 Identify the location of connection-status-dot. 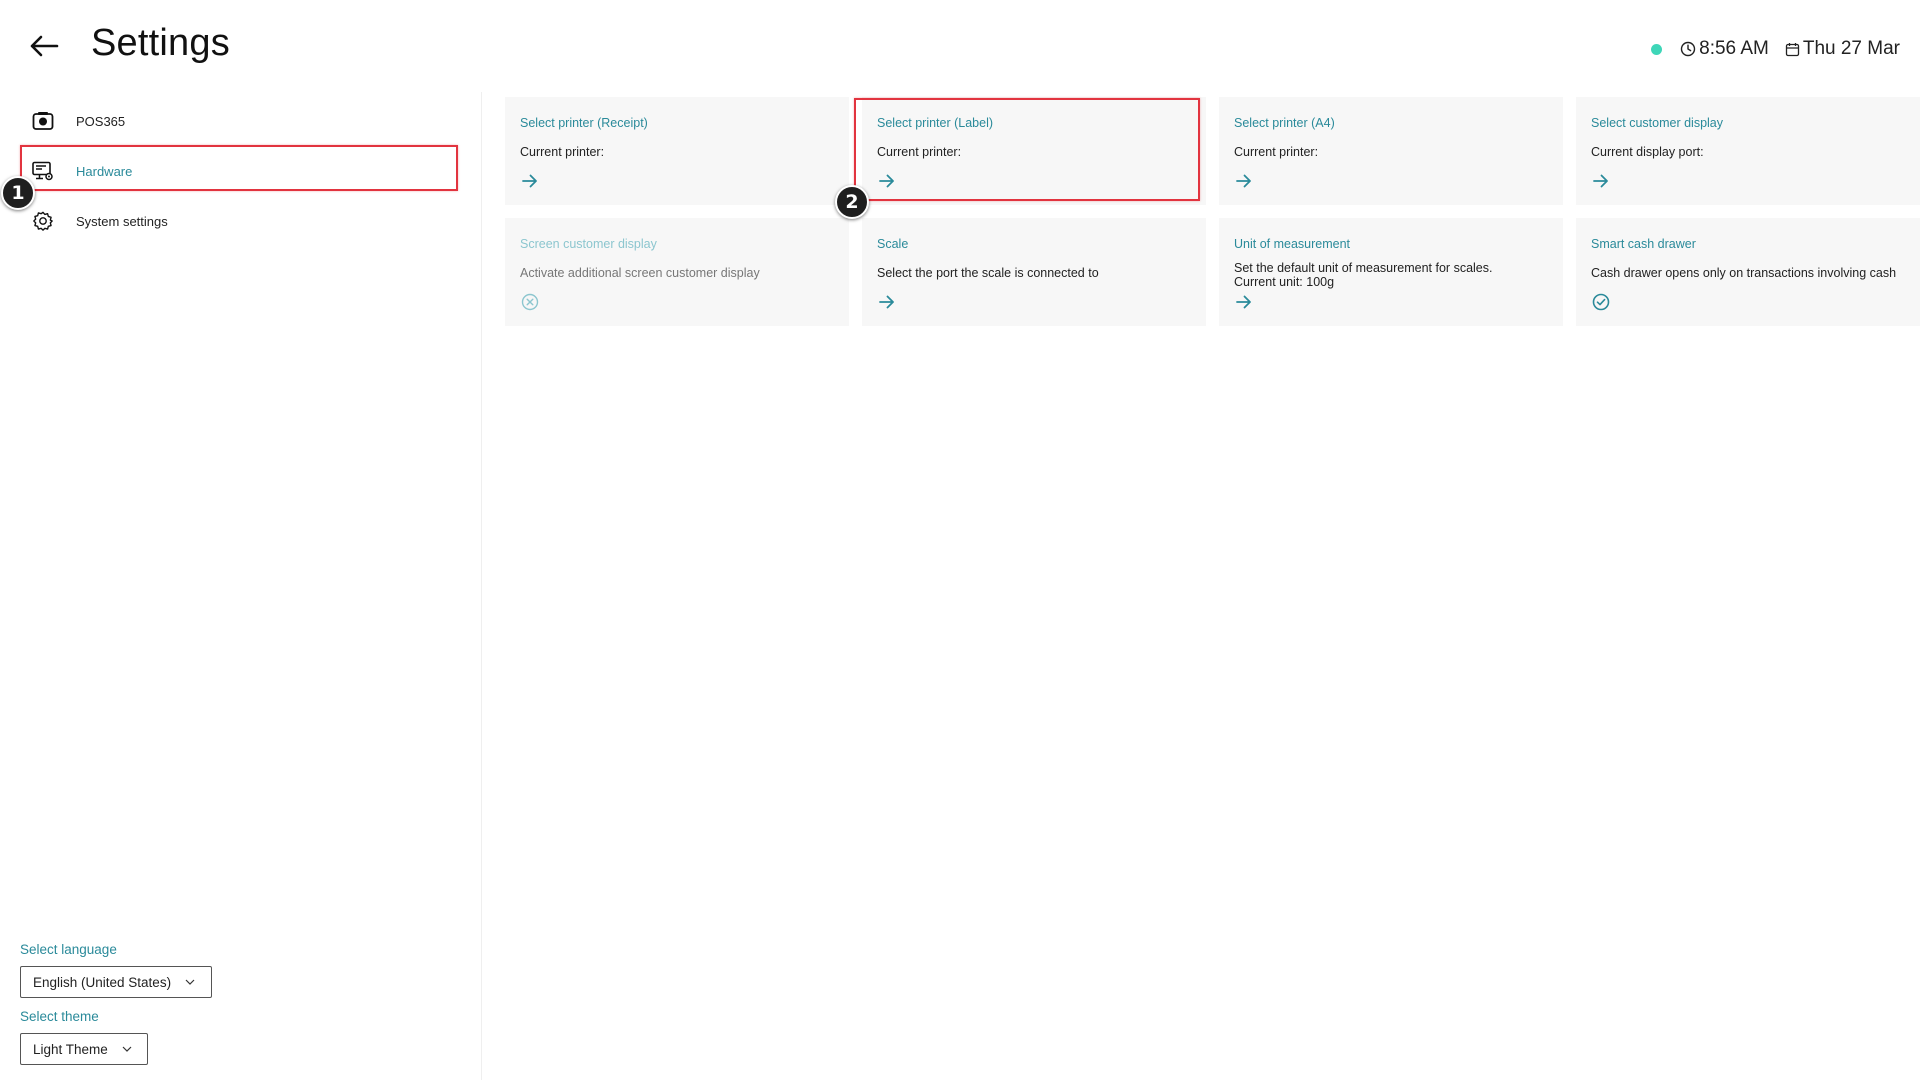
(1657, 49).